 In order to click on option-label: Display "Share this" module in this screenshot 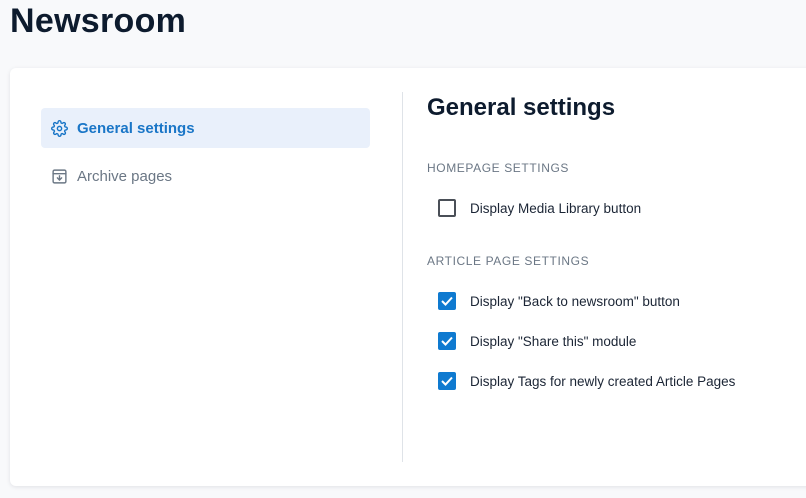, I will do `click(553, 341)`.